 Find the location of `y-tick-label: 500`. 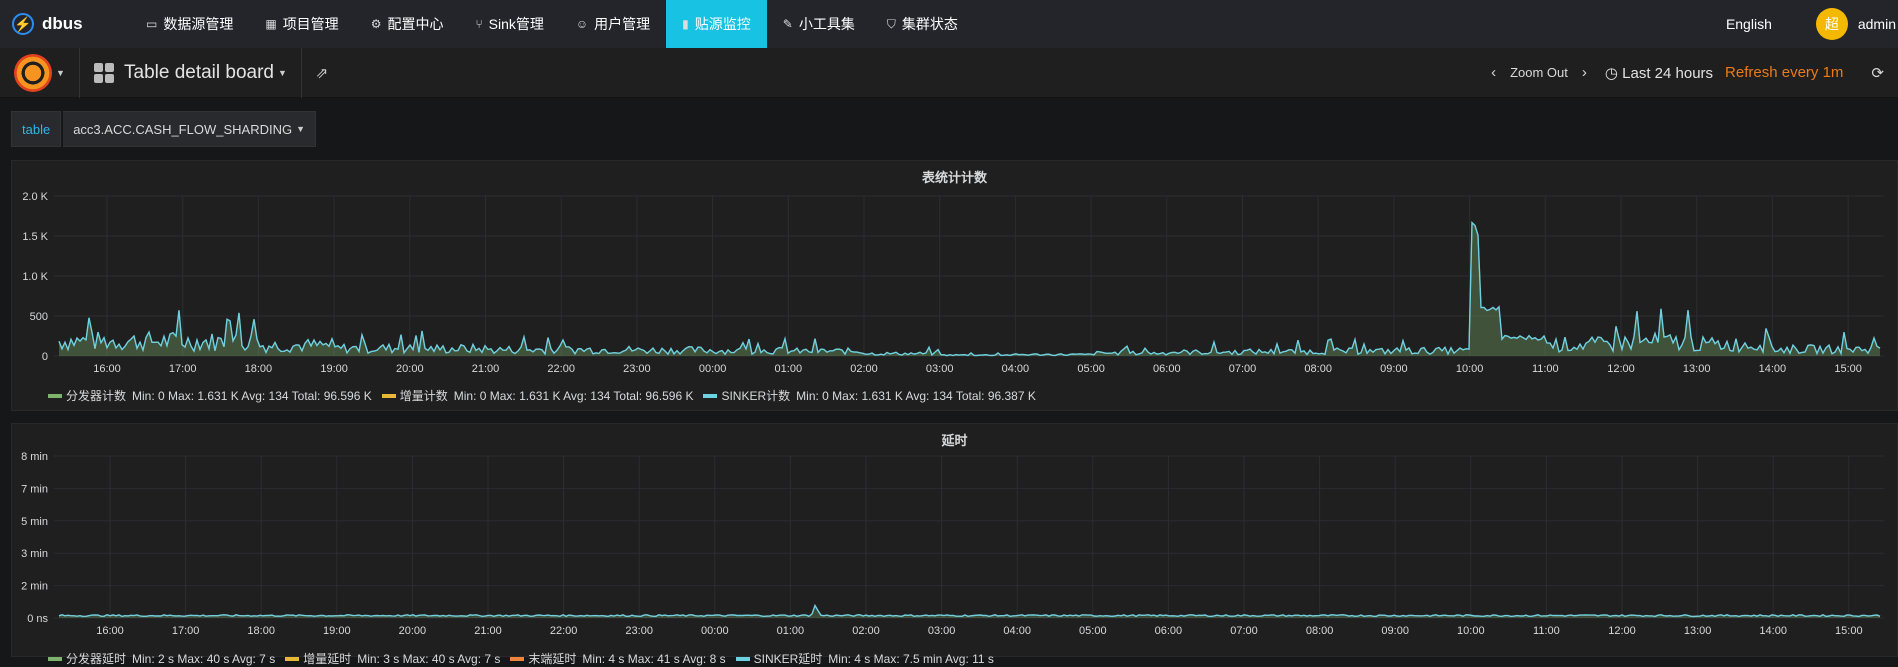

y-tick-label: 500 is located at coordinates (39, 317).